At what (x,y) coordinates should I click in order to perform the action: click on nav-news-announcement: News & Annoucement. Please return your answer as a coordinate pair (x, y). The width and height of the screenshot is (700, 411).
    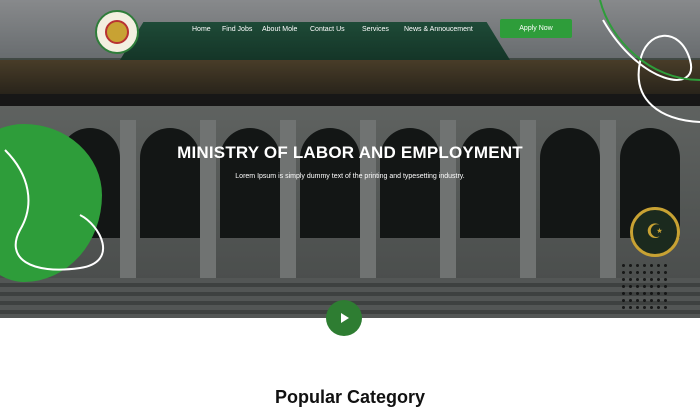
    Looking at the image, I should click on (438, 30).